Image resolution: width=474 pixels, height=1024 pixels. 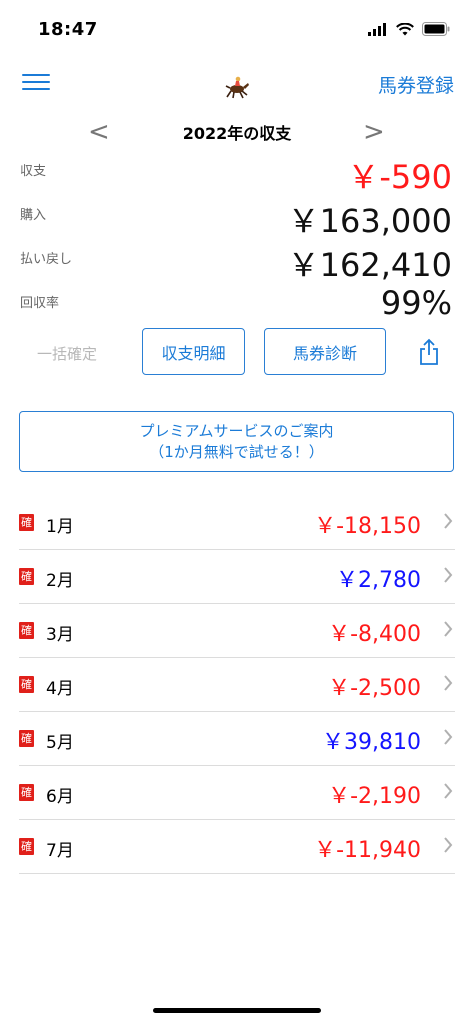 What do you see at coordinates (33, 215) in the screenshot?
I see `stat-label: 購入` at bounding box center [33, 215].